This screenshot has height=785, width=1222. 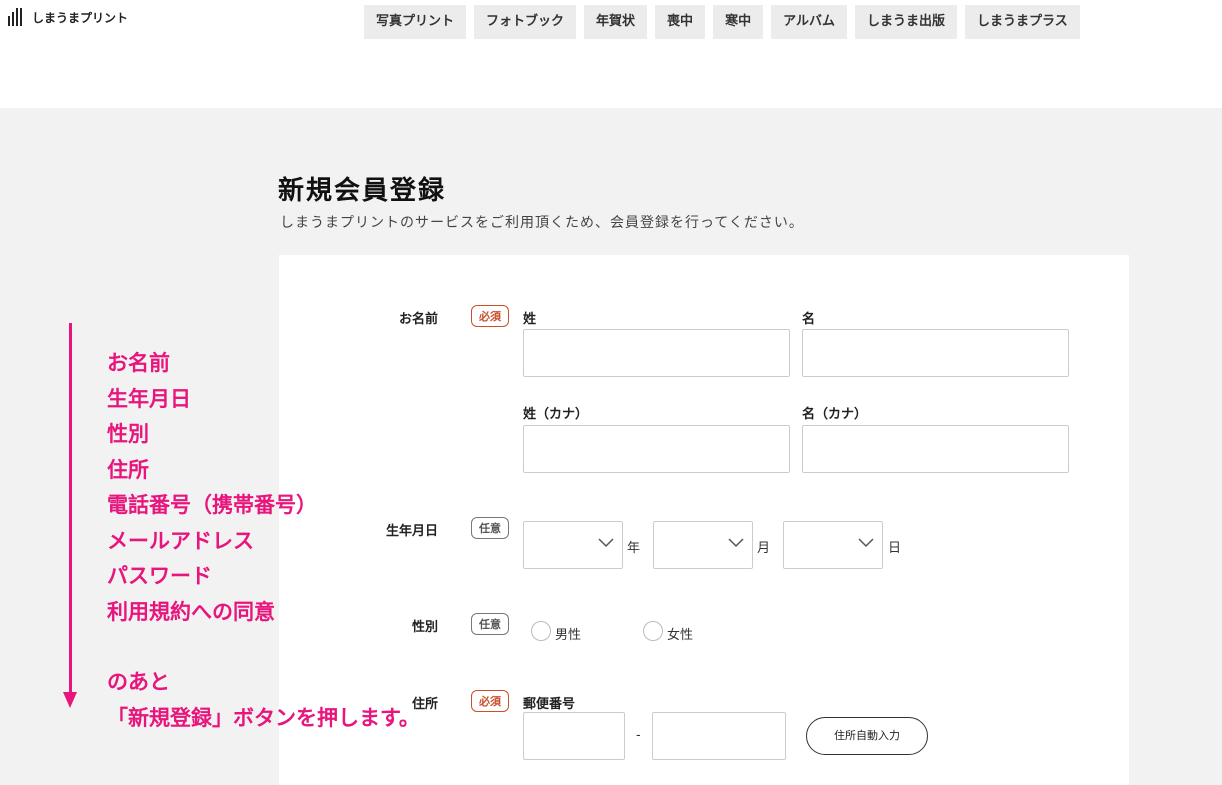 I want to click on annotation-line: 住所, so click(x=128, y=469).